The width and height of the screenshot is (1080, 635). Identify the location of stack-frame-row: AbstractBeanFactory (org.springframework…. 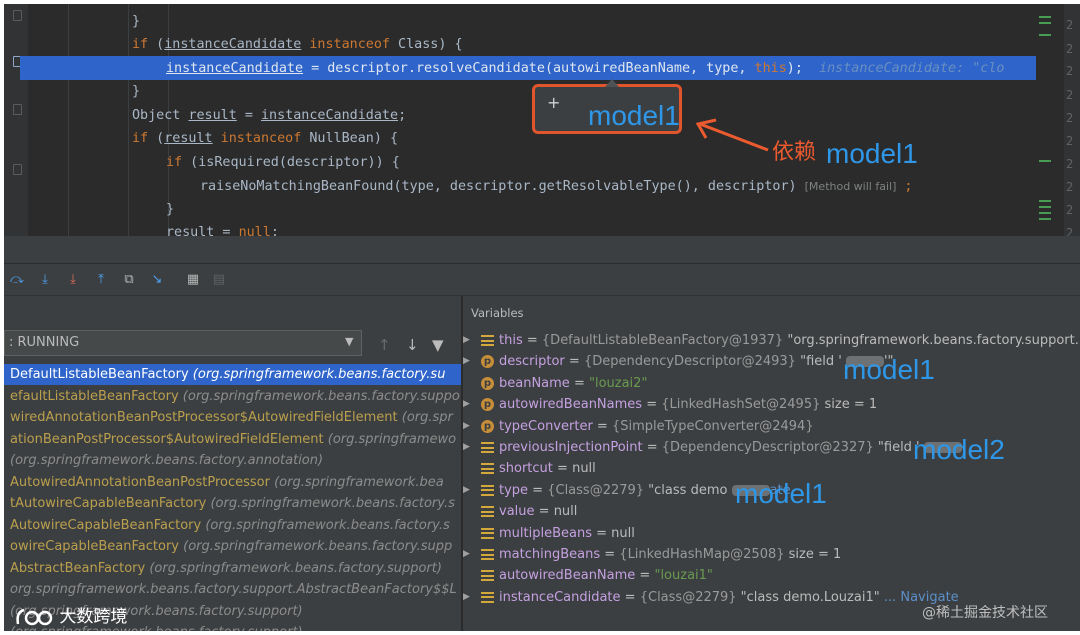
(232, 568).